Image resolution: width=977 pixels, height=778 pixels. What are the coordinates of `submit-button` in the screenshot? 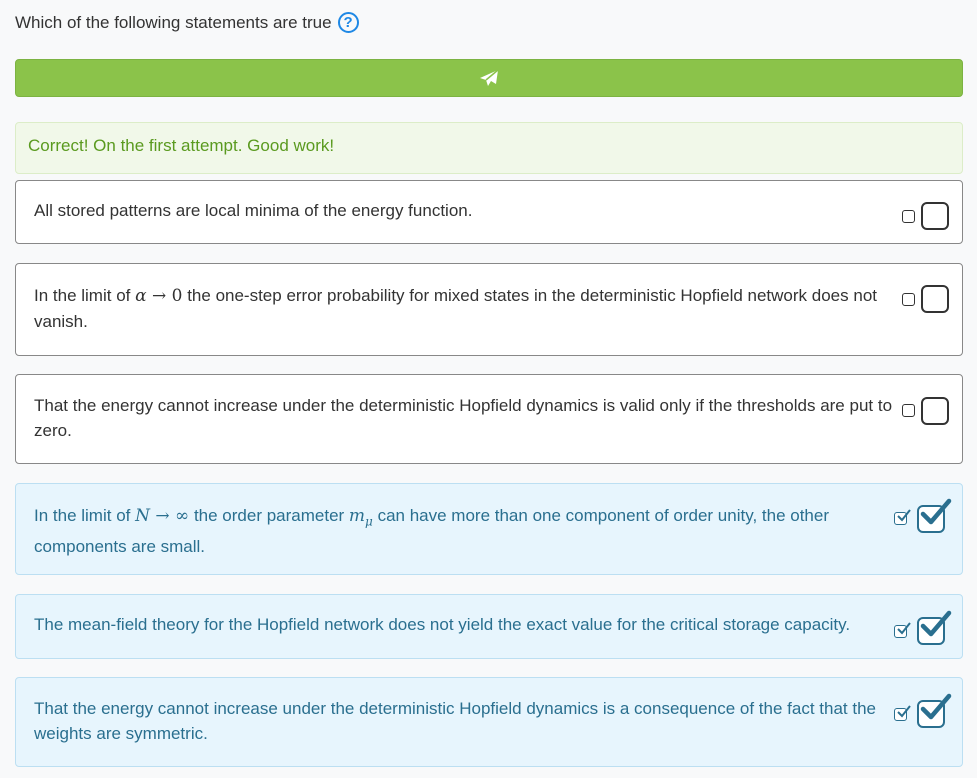 It's located at (489, 78).